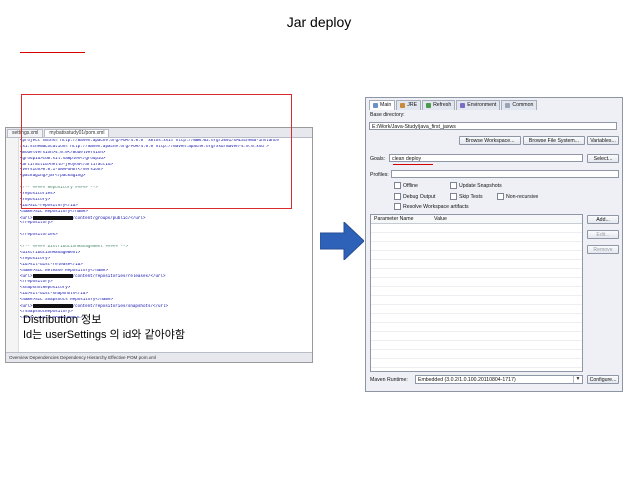 This screenshot has width=638, height=478. What do you see at coordinates (467, 380) in the screenshot?
I see `maven-runtime-value: Embedded (3.0.2/1.0.100.20110804-1717)` at bounding box center [467, 380].